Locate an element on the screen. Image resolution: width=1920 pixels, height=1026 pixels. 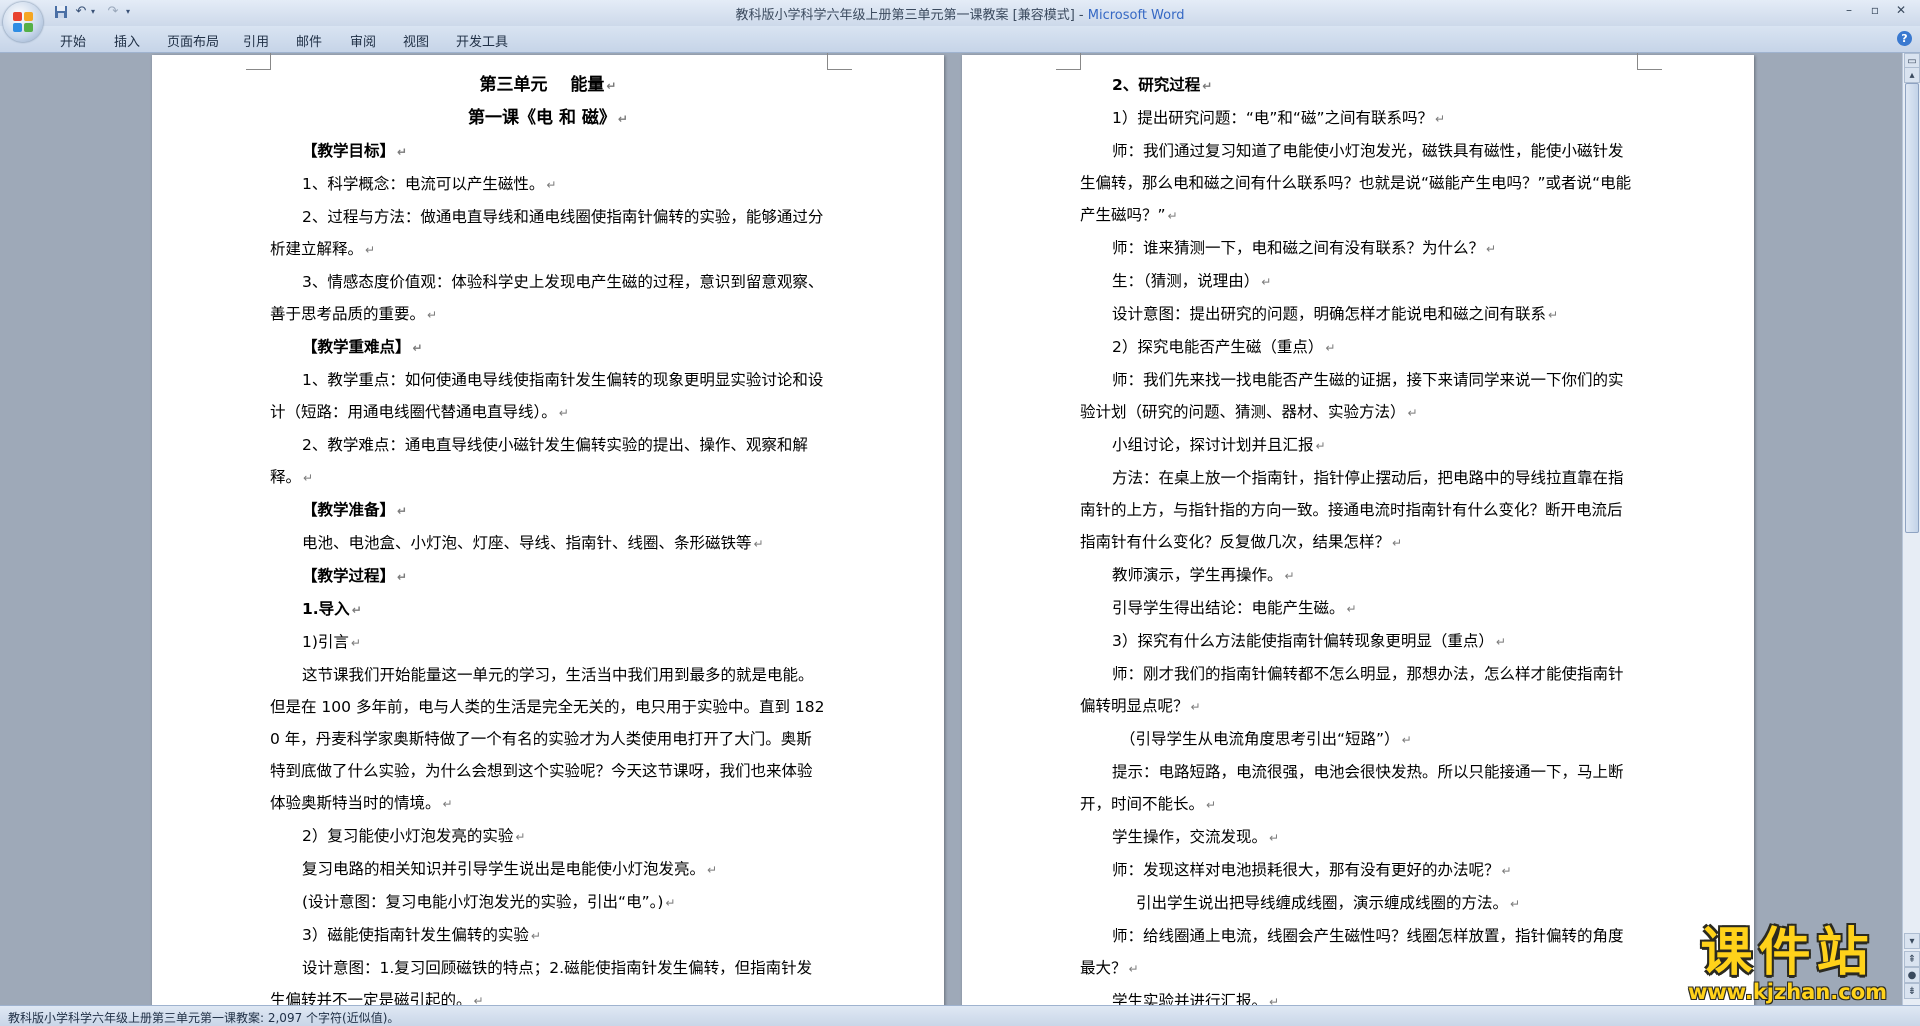
paragraph: 2、研究过程 ↵ is located at coordinates (1358, 85).